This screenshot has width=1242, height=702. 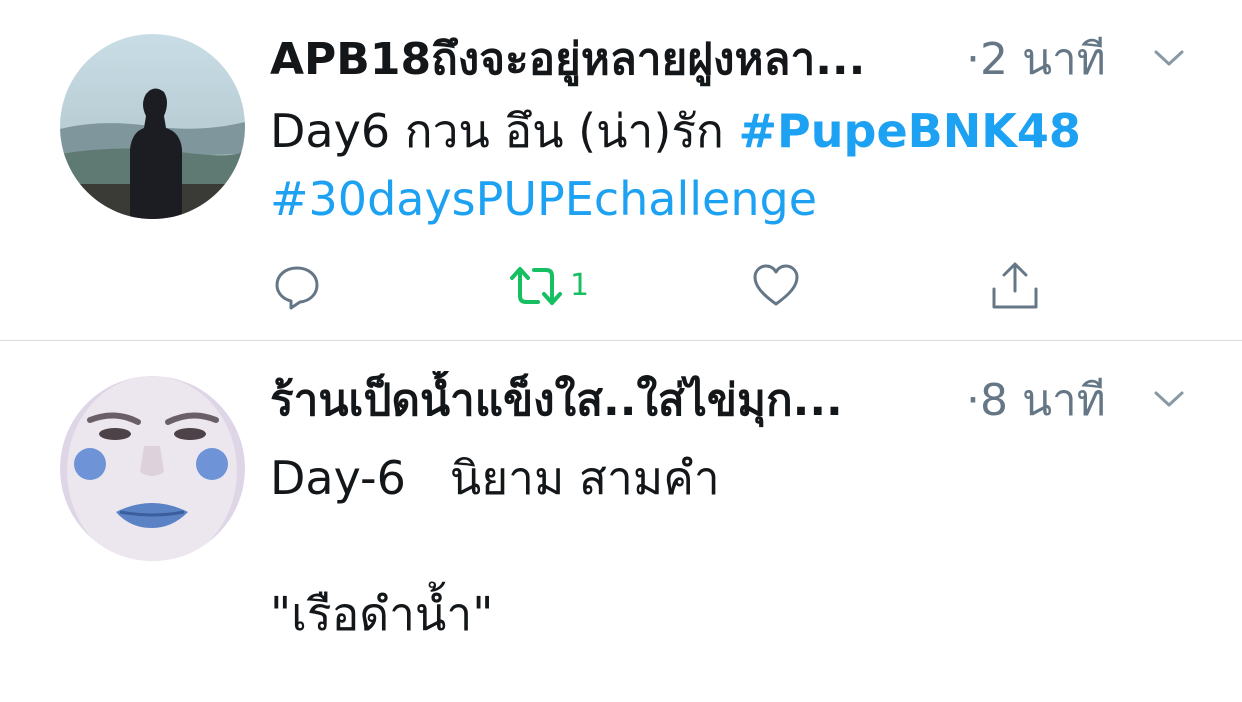 I want to click on like-icon, so click(x=776, y=285).